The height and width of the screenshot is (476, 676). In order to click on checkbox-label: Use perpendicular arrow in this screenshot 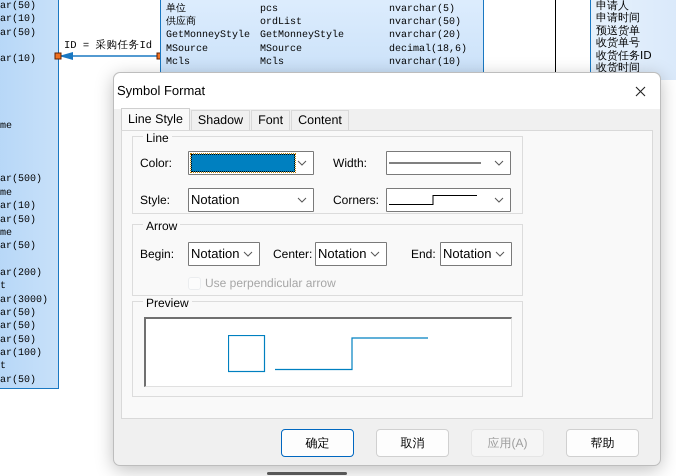, I will do `click(270, 283)`.